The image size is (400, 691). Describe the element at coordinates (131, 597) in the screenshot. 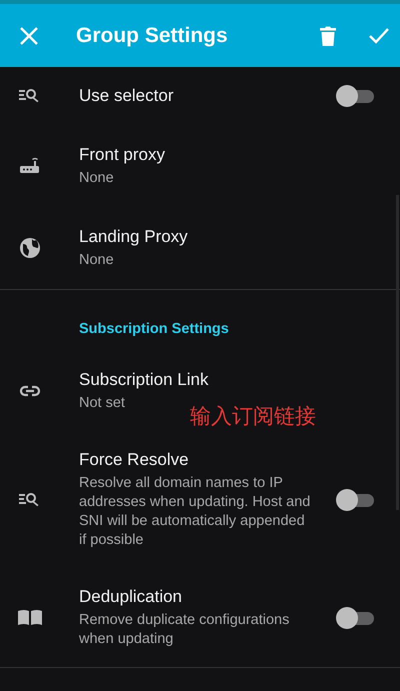

I see `row-title: Deduplication` at that location.